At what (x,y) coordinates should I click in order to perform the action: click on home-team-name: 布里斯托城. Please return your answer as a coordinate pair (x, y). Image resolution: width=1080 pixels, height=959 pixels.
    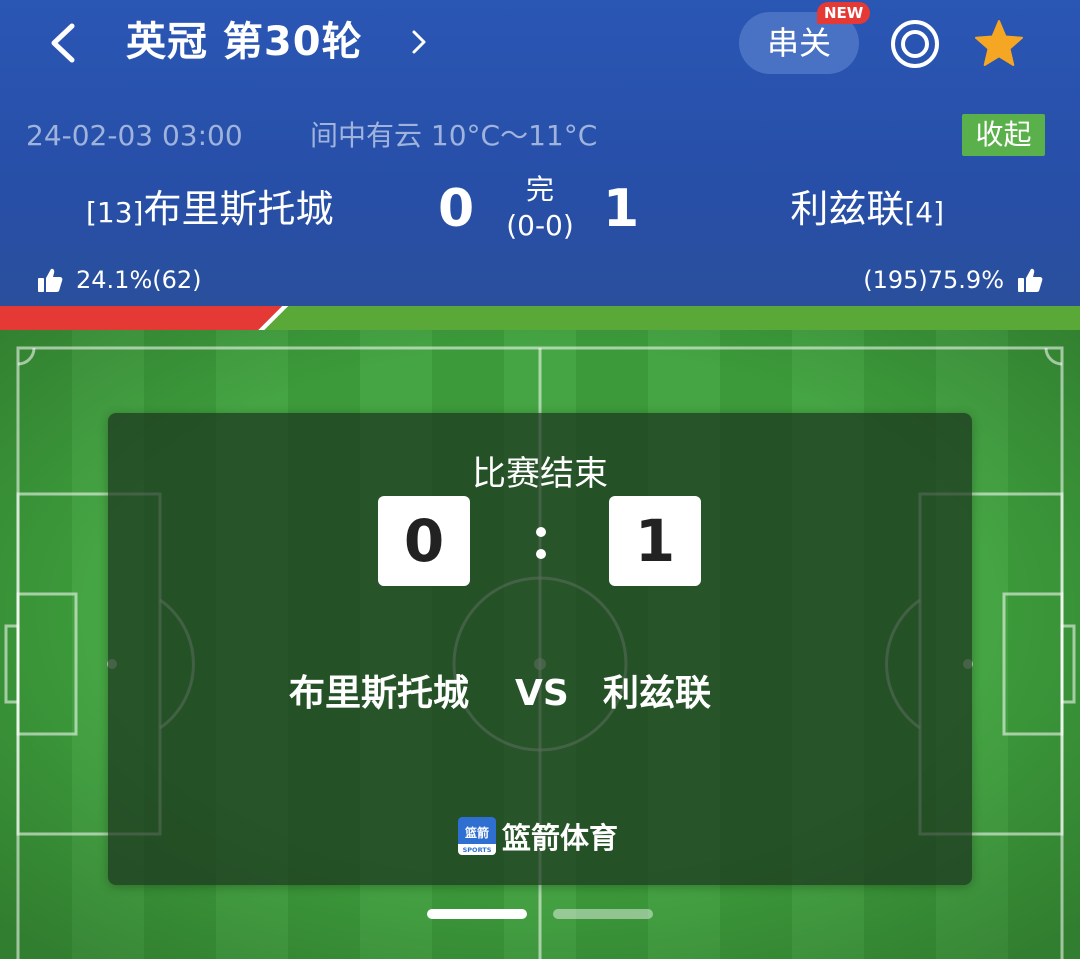
    Looking at the image, I should click on (238, 209).